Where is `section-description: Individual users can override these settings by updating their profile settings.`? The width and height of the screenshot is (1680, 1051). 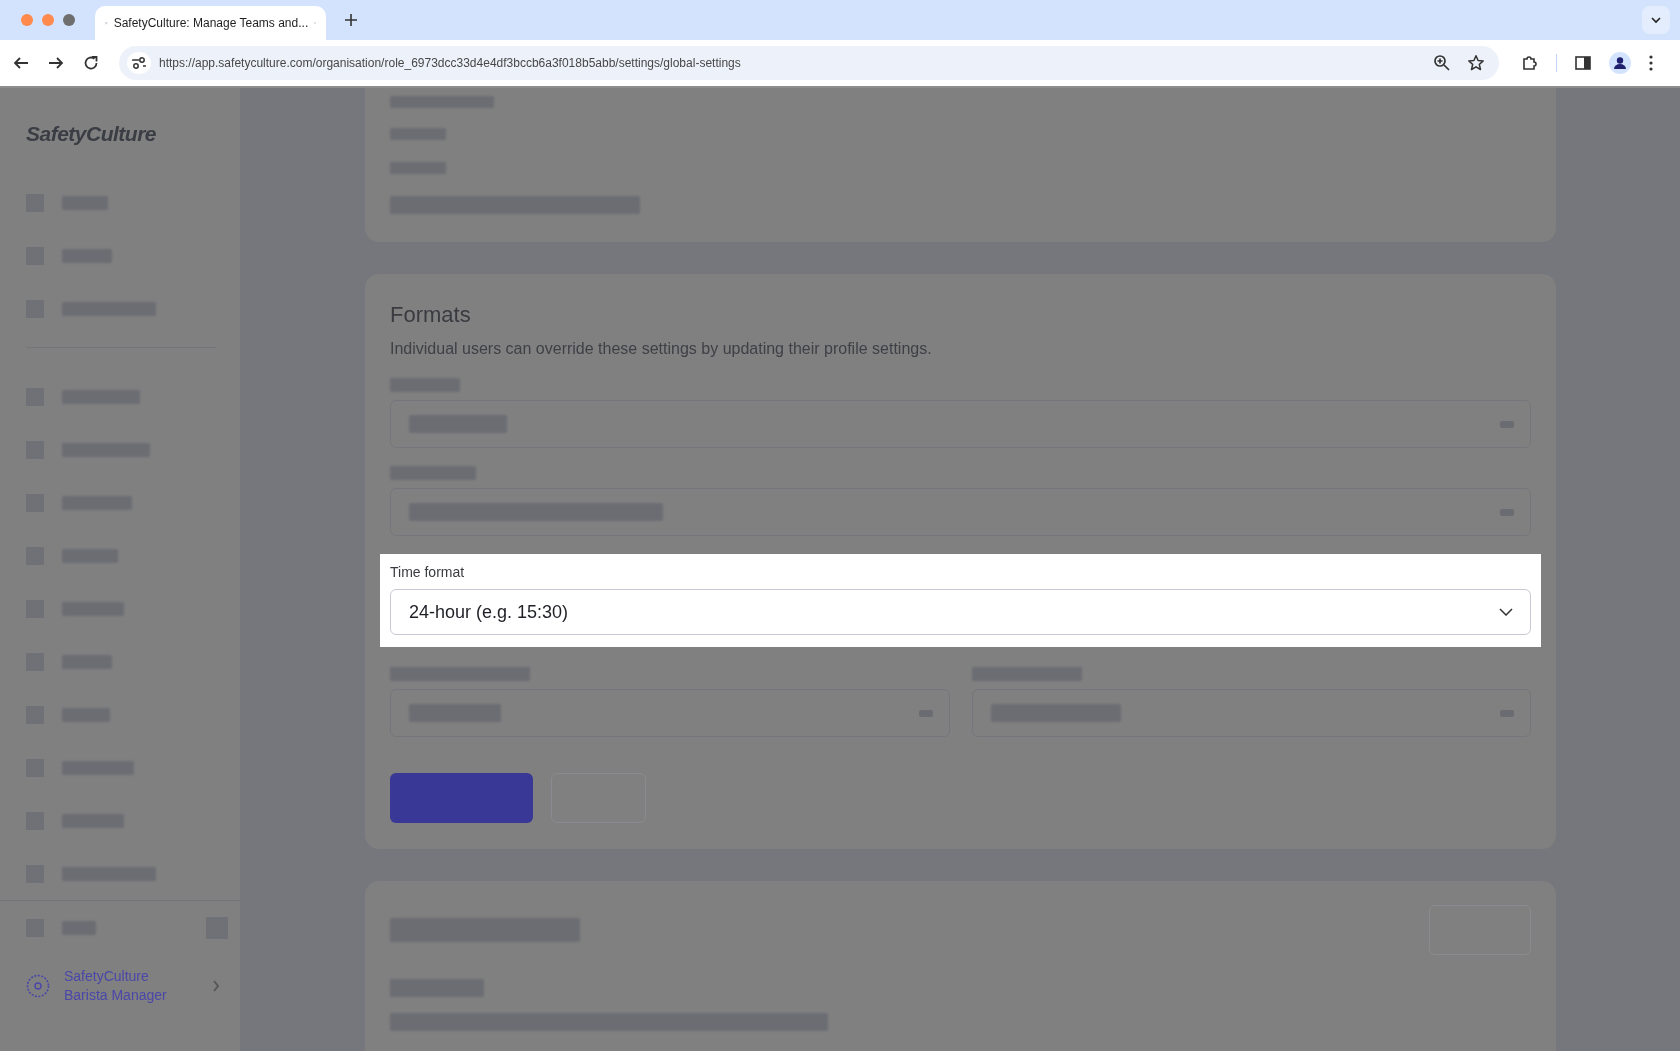
section-description: Individual users can override these settings by updating their profile settings. is located at coordinates (661, 349).